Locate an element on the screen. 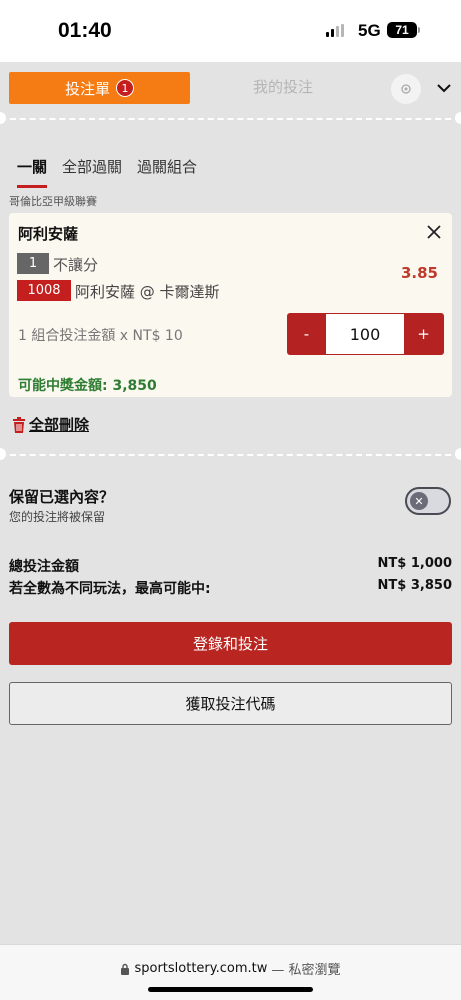 The width and height of the screenshot is (461, 1000). increment-button: + is located at coordinates (423, 334).